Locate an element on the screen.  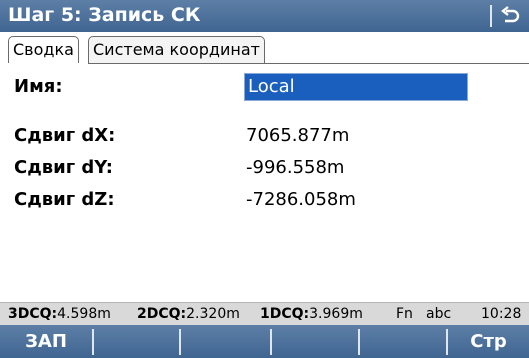
f5-button is located at coordinates (403, 341).